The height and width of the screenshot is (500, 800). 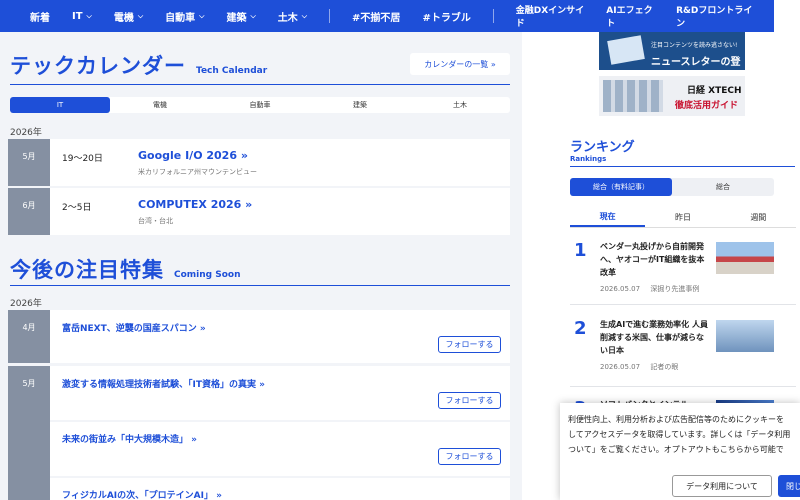 What do you see at coordinates (446, 16) in the screenshot?
I see `nav-tag-2: #トラブル` at bounding box center [446, 16].